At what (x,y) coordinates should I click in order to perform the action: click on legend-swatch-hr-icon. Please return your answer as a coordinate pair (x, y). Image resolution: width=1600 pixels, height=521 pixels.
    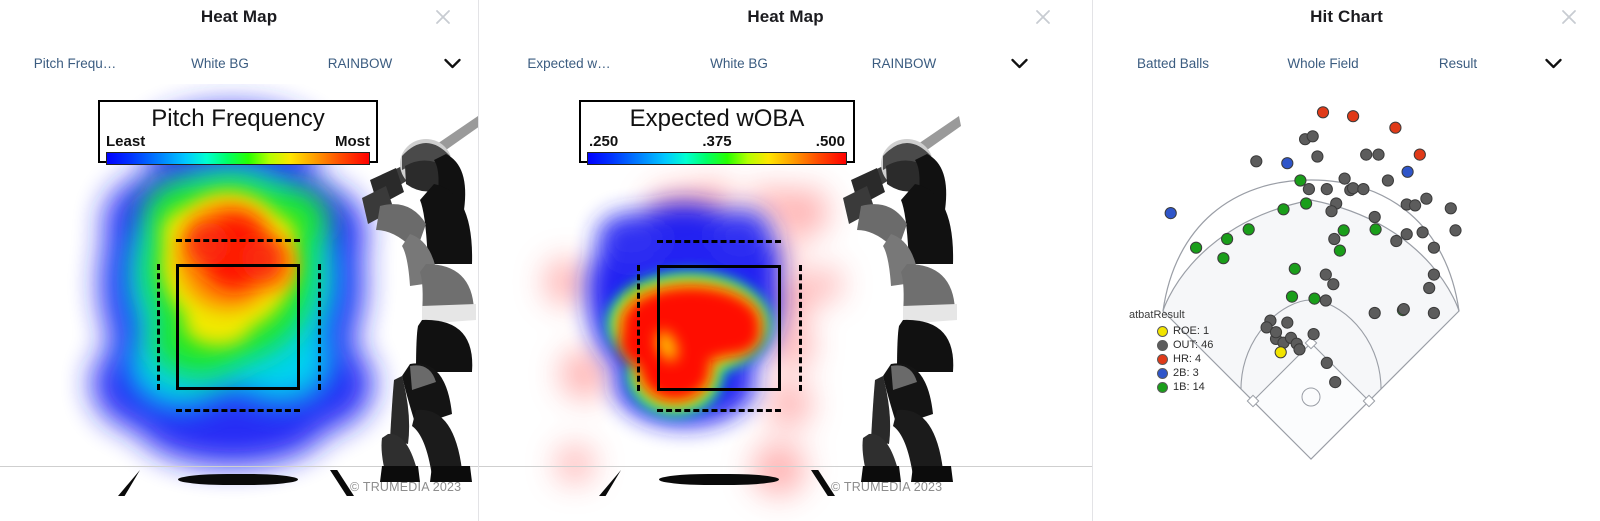
    Looking at the image, I should click on (1162, 359).